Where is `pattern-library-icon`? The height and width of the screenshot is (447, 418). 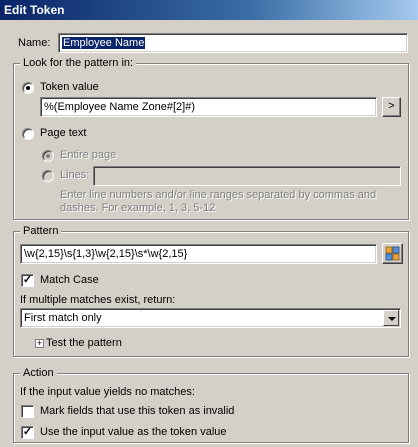
pattern-library-icon is located at coordinates (392, 253).